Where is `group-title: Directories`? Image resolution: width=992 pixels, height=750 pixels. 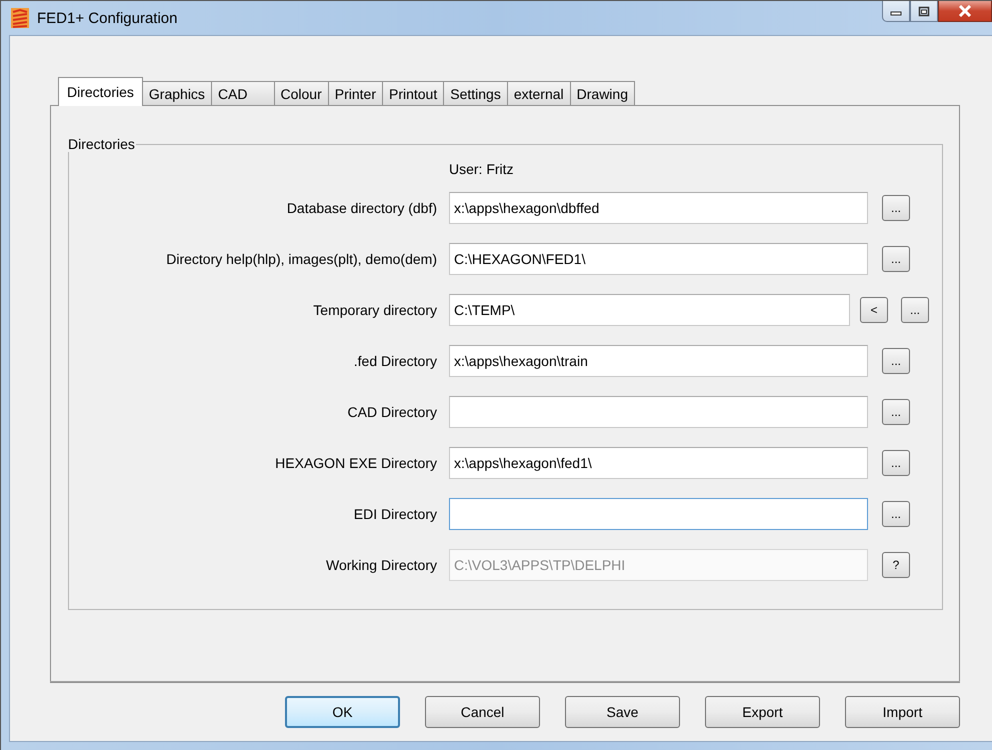
group-title: Directories is located at coordinates (101, 144).